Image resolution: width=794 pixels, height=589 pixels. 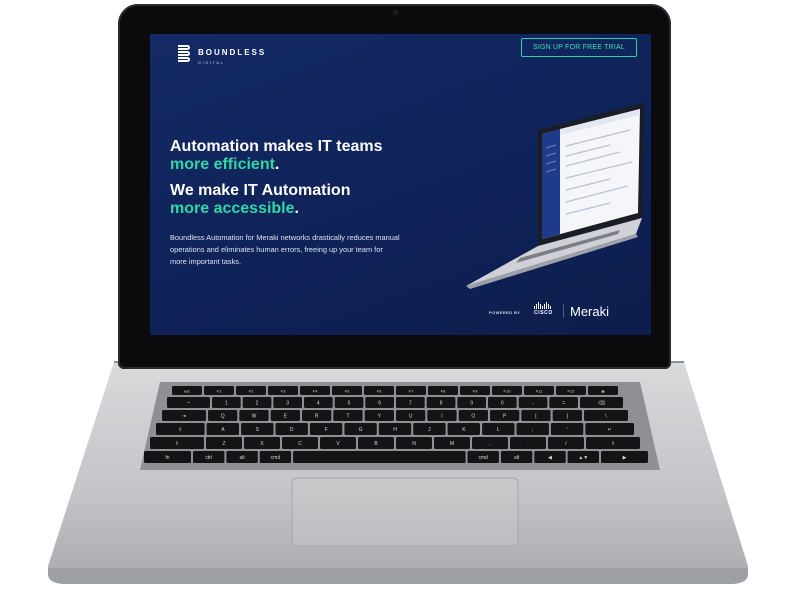 What do you see at coordinates (505, 312) in the screenshot?
I see `powered-by-label: POWERED BY` at bounding box center [505, 312].